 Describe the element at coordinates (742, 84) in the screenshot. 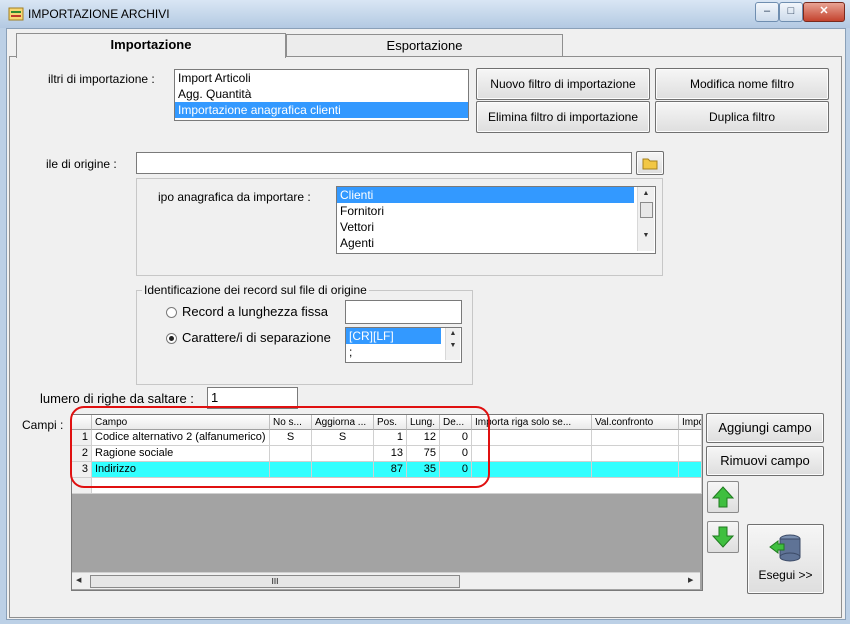

I see `rename-filter-button: Modifica nome filtro` at that location.